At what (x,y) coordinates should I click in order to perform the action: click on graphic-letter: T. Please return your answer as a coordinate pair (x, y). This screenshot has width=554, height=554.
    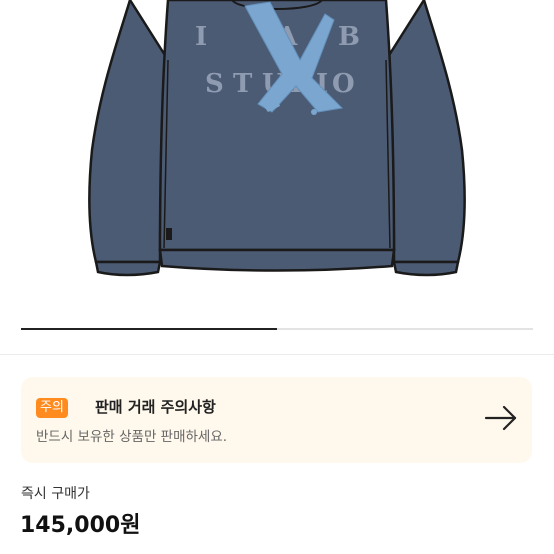
    Looking at the image, I should click on (243, 84).